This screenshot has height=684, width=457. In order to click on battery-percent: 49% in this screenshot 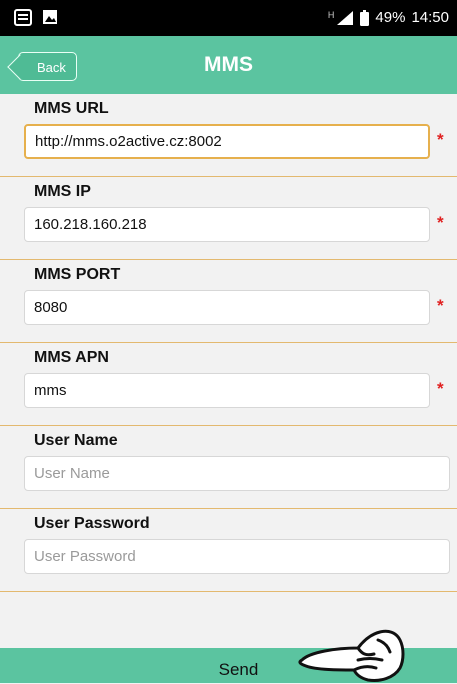, I will do `click(390, 17)`.